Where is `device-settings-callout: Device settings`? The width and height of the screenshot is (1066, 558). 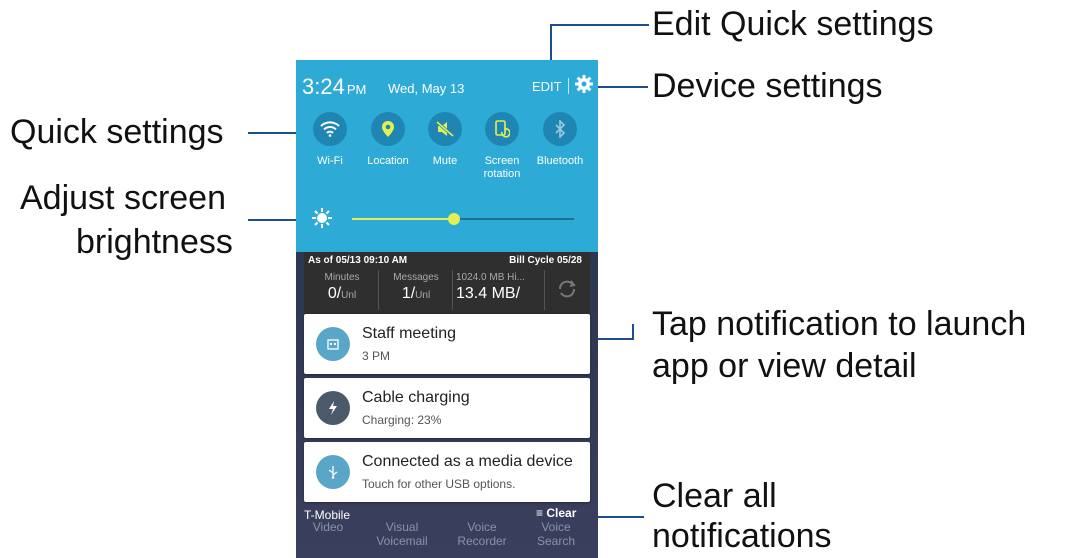 device-settings-callout: Device settings is located at coordinates (767, 86).